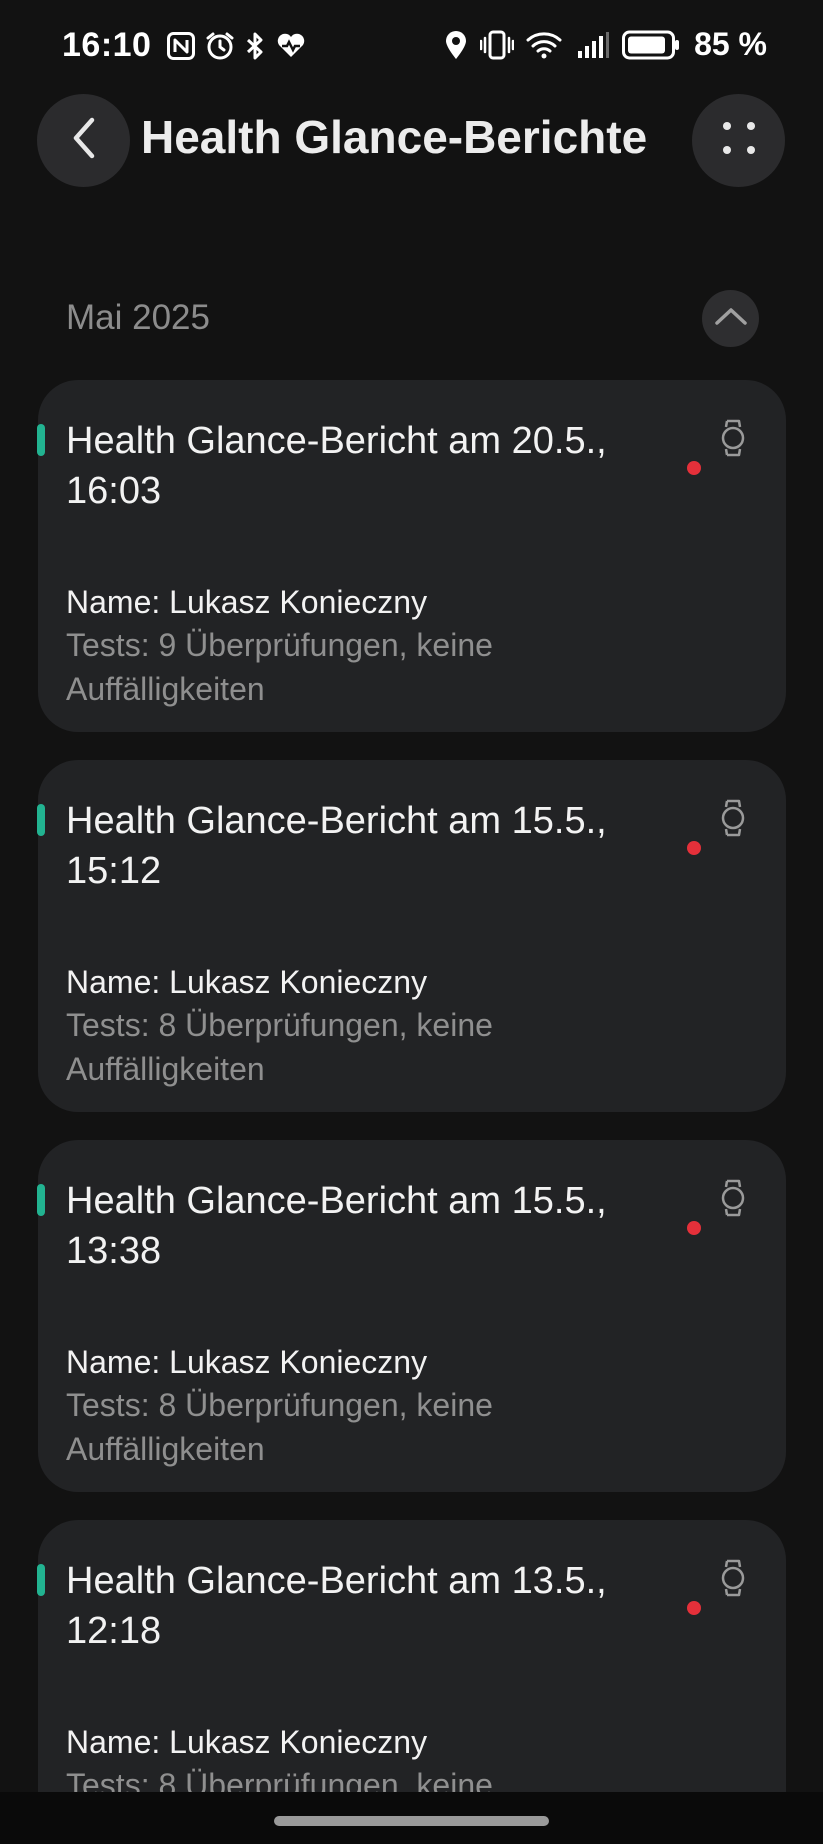 The image size is (823, 1844). What do you see at coordinates (730, 44) in the screenshot?
I see `battery-percentage: 85 %` at bounding box center [730, 44].